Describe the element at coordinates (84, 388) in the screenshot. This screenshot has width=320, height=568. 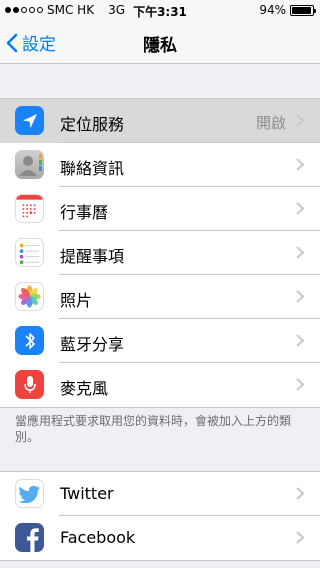
I see `row-label: 麥克風` at that location.